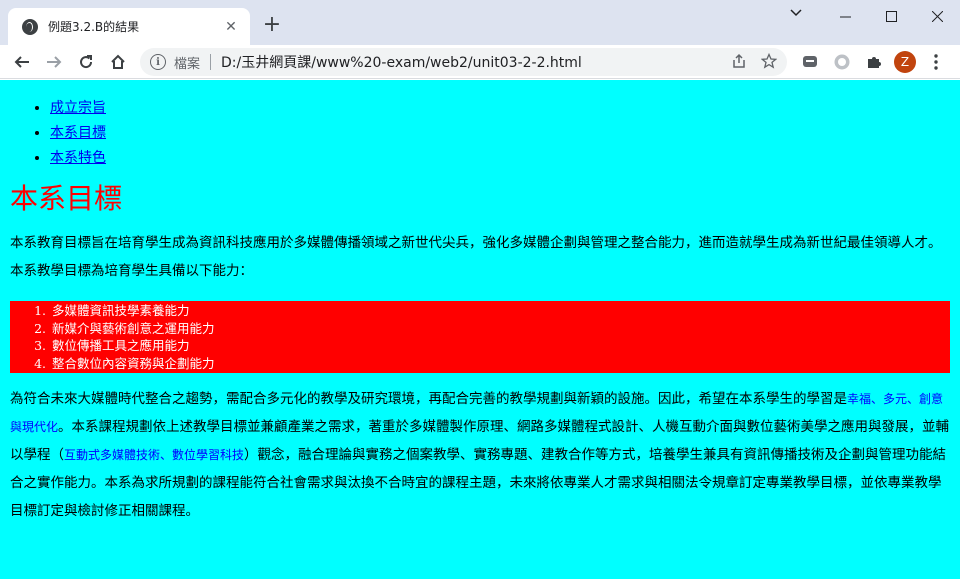  What do you see at coordinates (272, 25) in the screenshot?
I see `new-tab-button: +` at bounding box center [272, 25].